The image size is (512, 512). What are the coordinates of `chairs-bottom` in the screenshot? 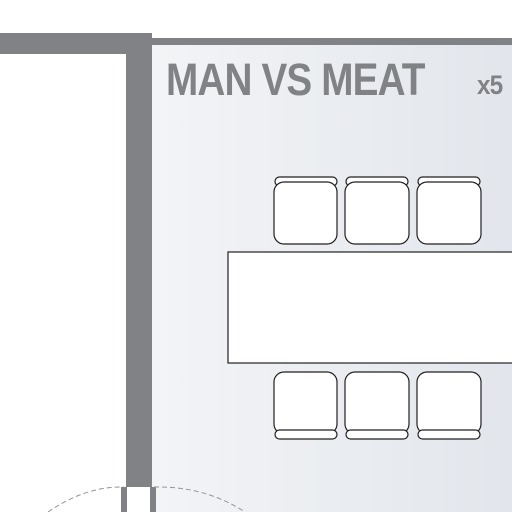 It's located at (377, 405).